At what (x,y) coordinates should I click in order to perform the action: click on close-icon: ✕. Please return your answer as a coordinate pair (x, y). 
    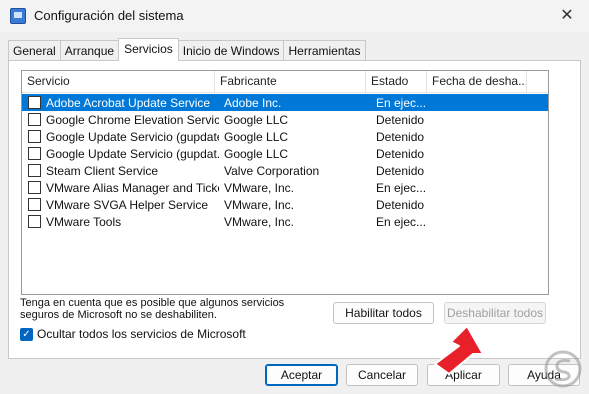
    Looking at the image, I should click on (567, 16).